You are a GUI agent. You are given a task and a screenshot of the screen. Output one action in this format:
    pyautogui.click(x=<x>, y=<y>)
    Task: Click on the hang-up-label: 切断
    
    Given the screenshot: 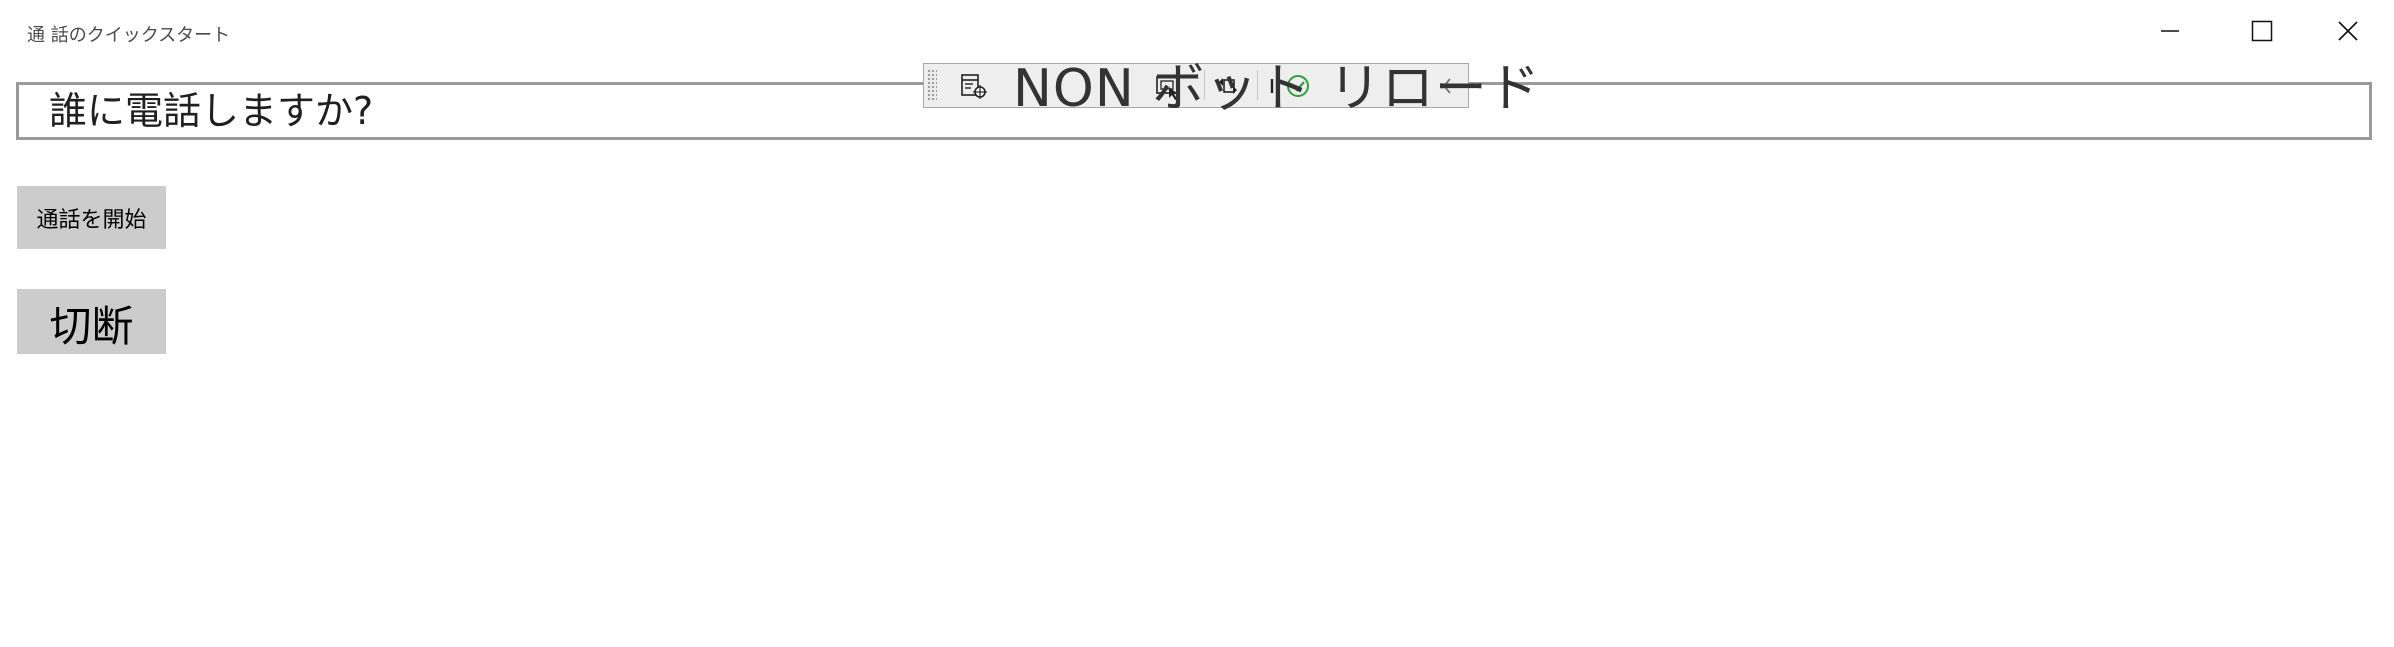 What is the action you would take?
    pyautogui.click(x=91, y=326)
    